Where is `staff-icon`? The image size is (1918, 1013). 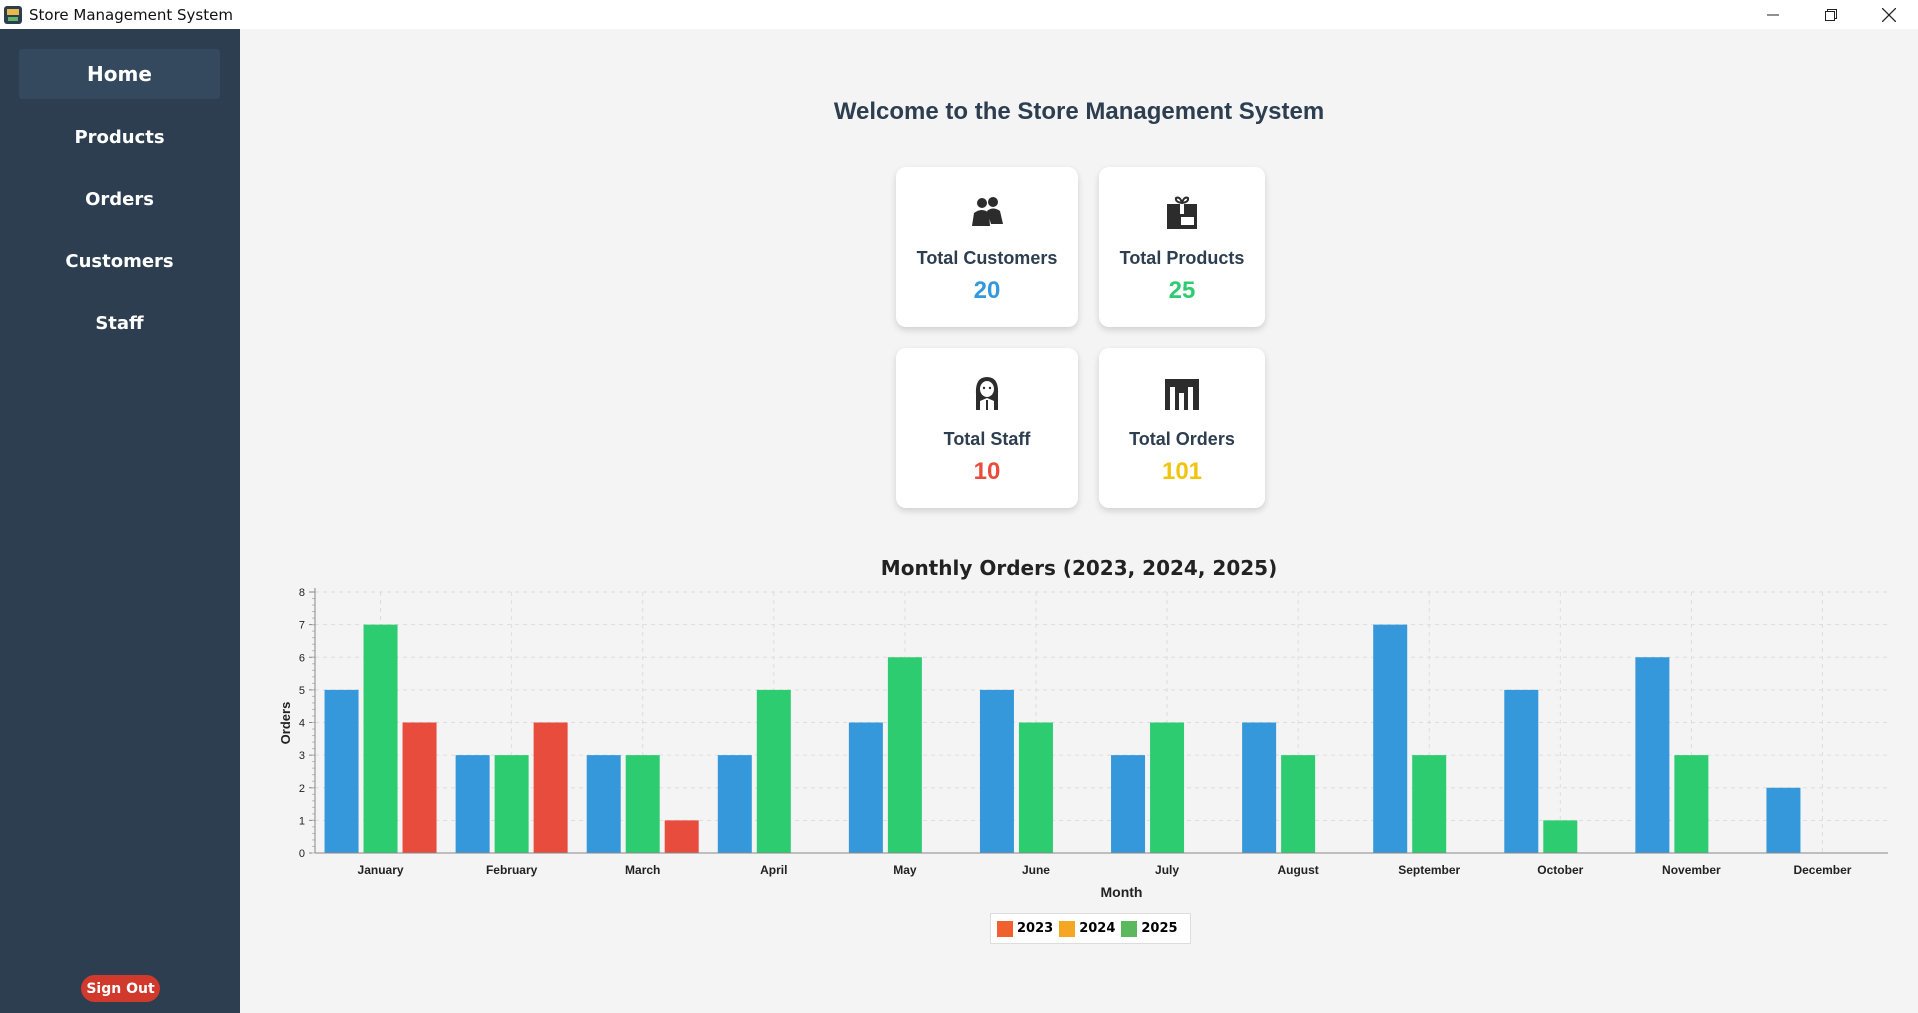
staff-icon is located at coordinates (987, 393).